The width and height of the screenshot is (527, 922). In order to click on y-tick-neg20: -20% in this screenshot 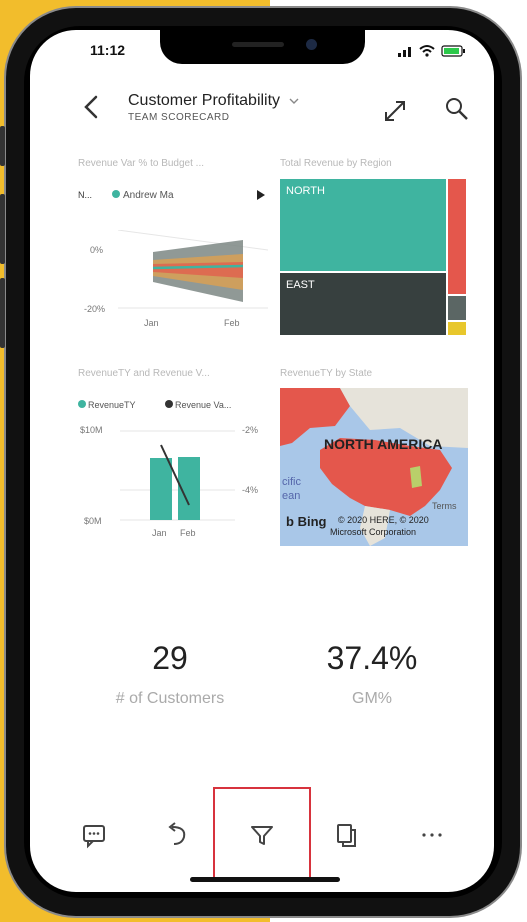, I will do `click(95, 309)`.